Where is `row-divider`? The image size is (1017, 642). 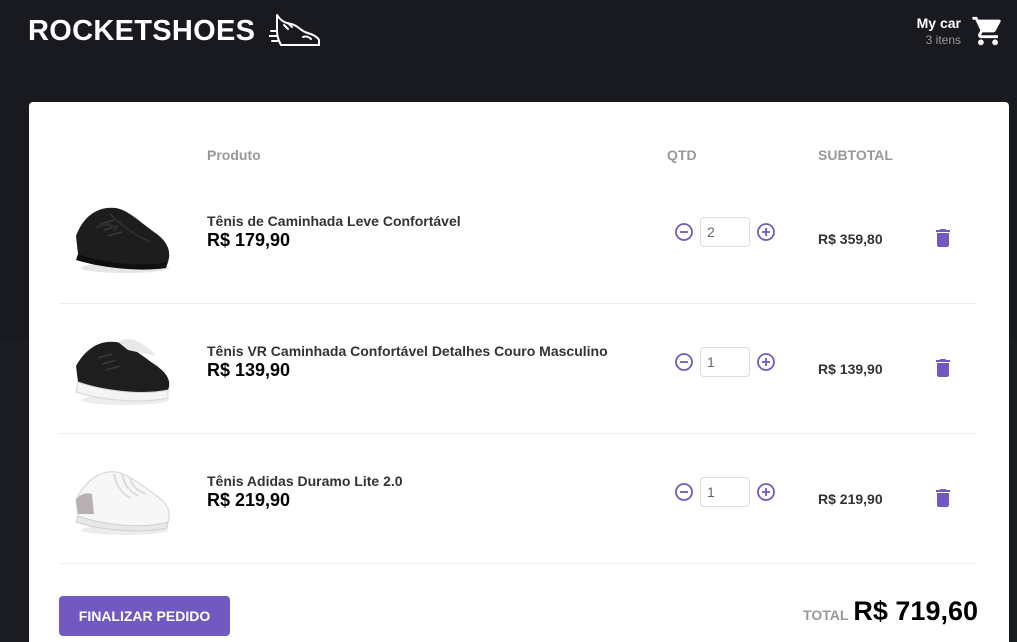 row-divider is located at coordinates (518, 563).